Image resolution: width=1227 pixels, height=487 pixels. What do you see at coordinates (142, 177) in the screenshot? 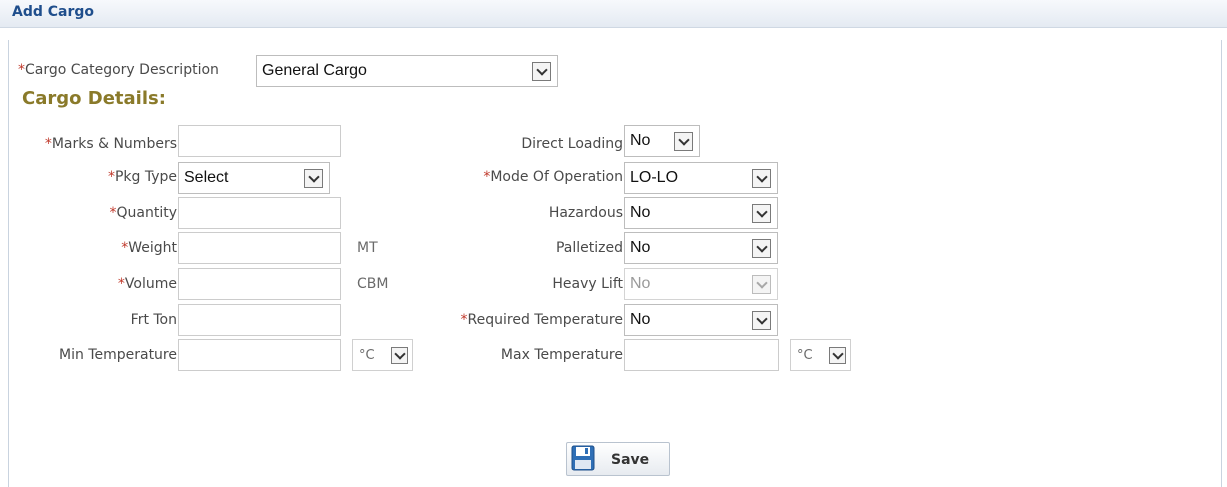
I see `pkg-type-label: *Pkg Type` at bounding box center [142, 177].